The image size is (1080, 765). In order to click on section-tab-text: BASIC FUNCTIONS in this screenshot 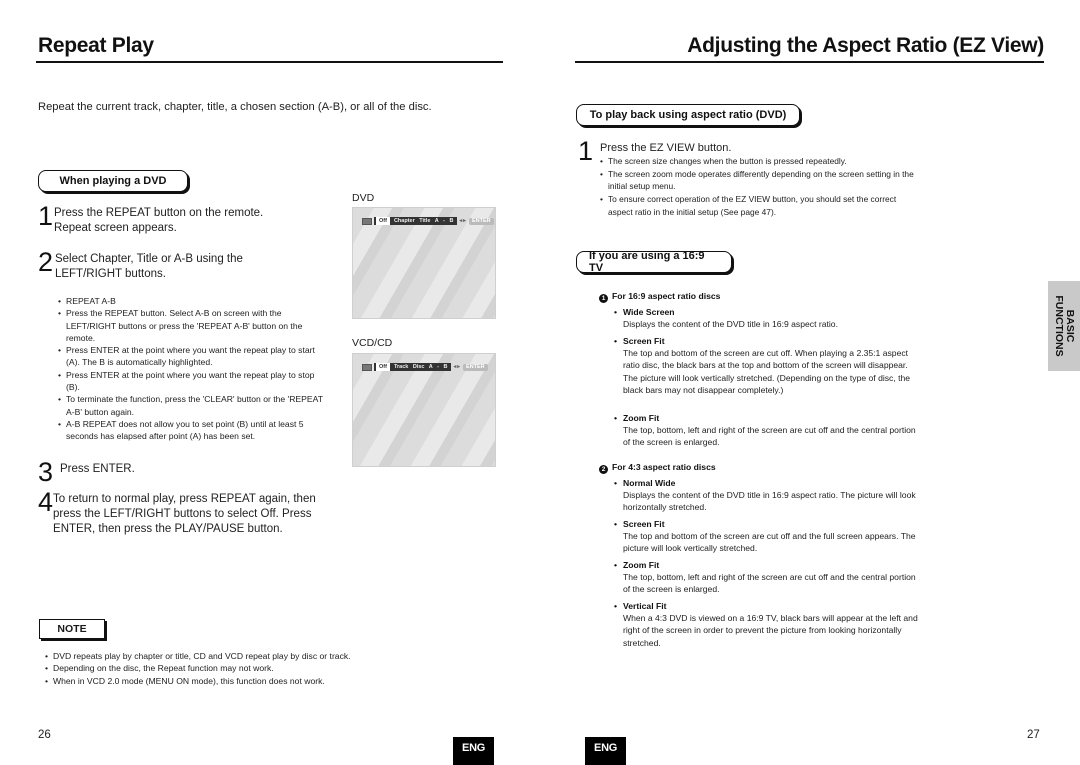, I will do `click(1064, 326)`.